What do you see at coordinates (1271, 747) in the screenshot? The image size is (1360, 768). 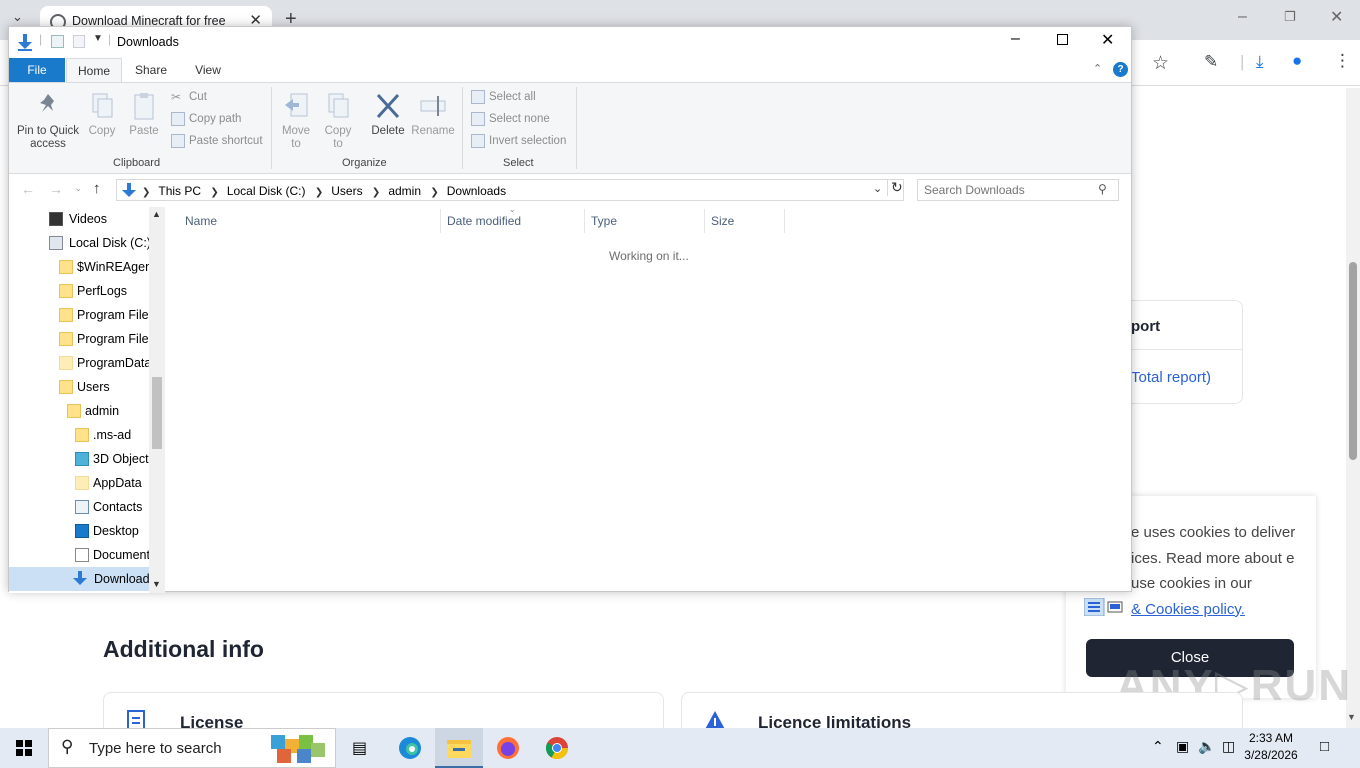 I see `taskbar-clock: 2:33 AM 3/28/2026` at bounding box center [1271, 747].